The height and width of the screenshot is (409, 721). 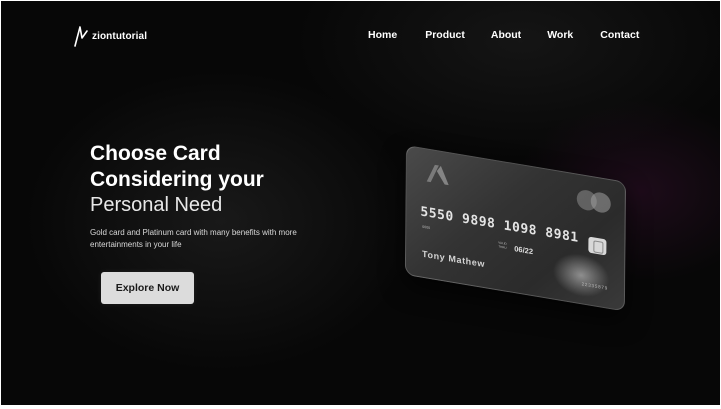 What do you see at coordinates (560, 35) in the screenshot?
I see `nav-item-work: Work` at bounding box center [560, 35].